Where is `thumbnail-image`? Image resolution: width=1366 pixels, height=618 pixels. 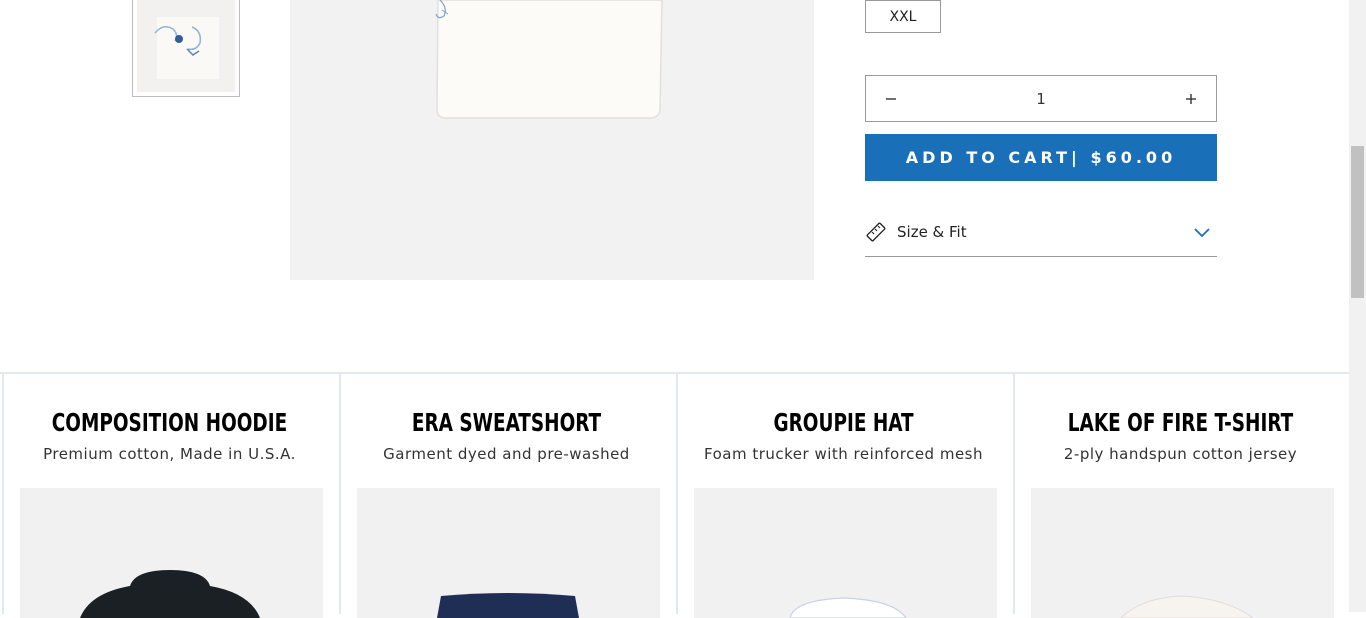
thumbnail-image is located at coordinates (186, 46).